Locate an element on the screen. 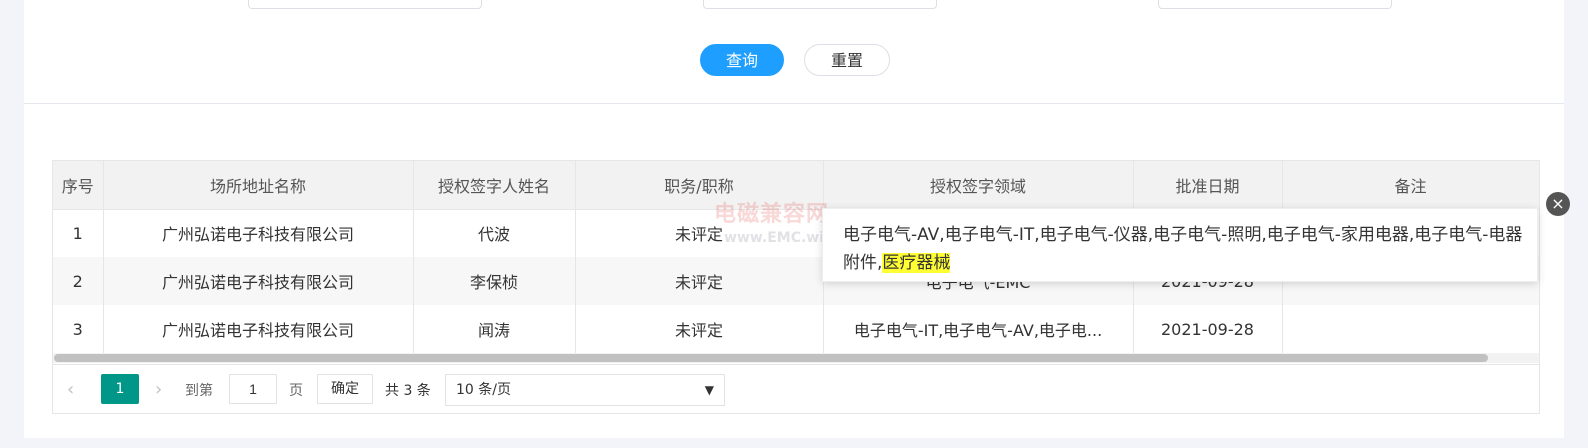  total-count: 共 3 条 is located at coordinates (408, 391).